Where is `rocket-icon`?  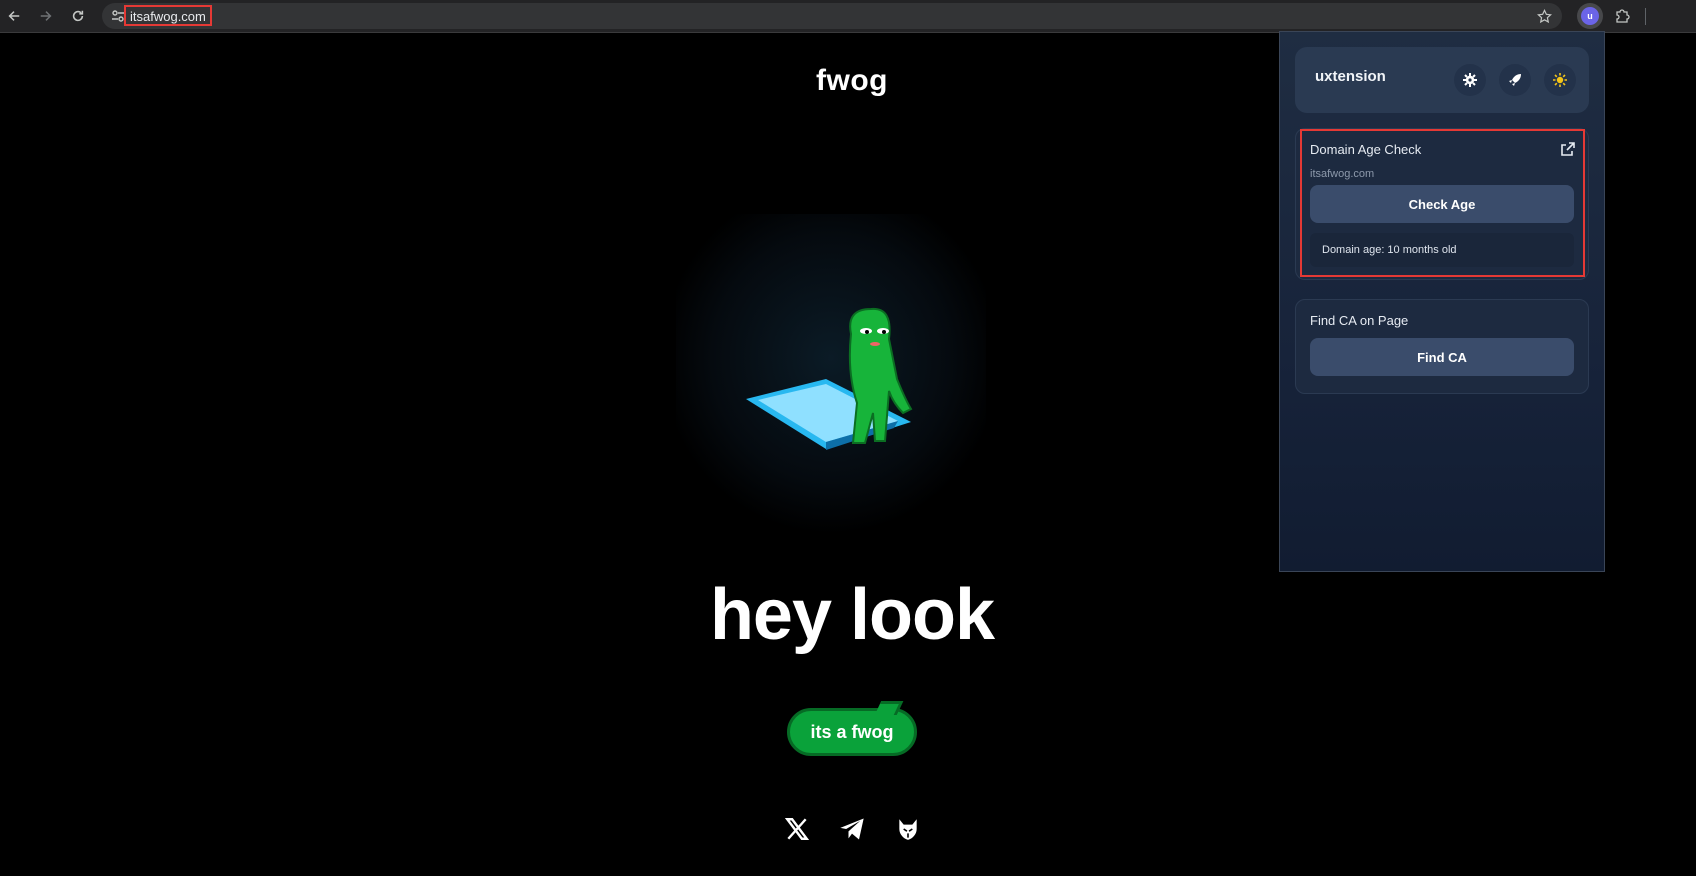
rocket-icon is located at coordinates (1515, 80).